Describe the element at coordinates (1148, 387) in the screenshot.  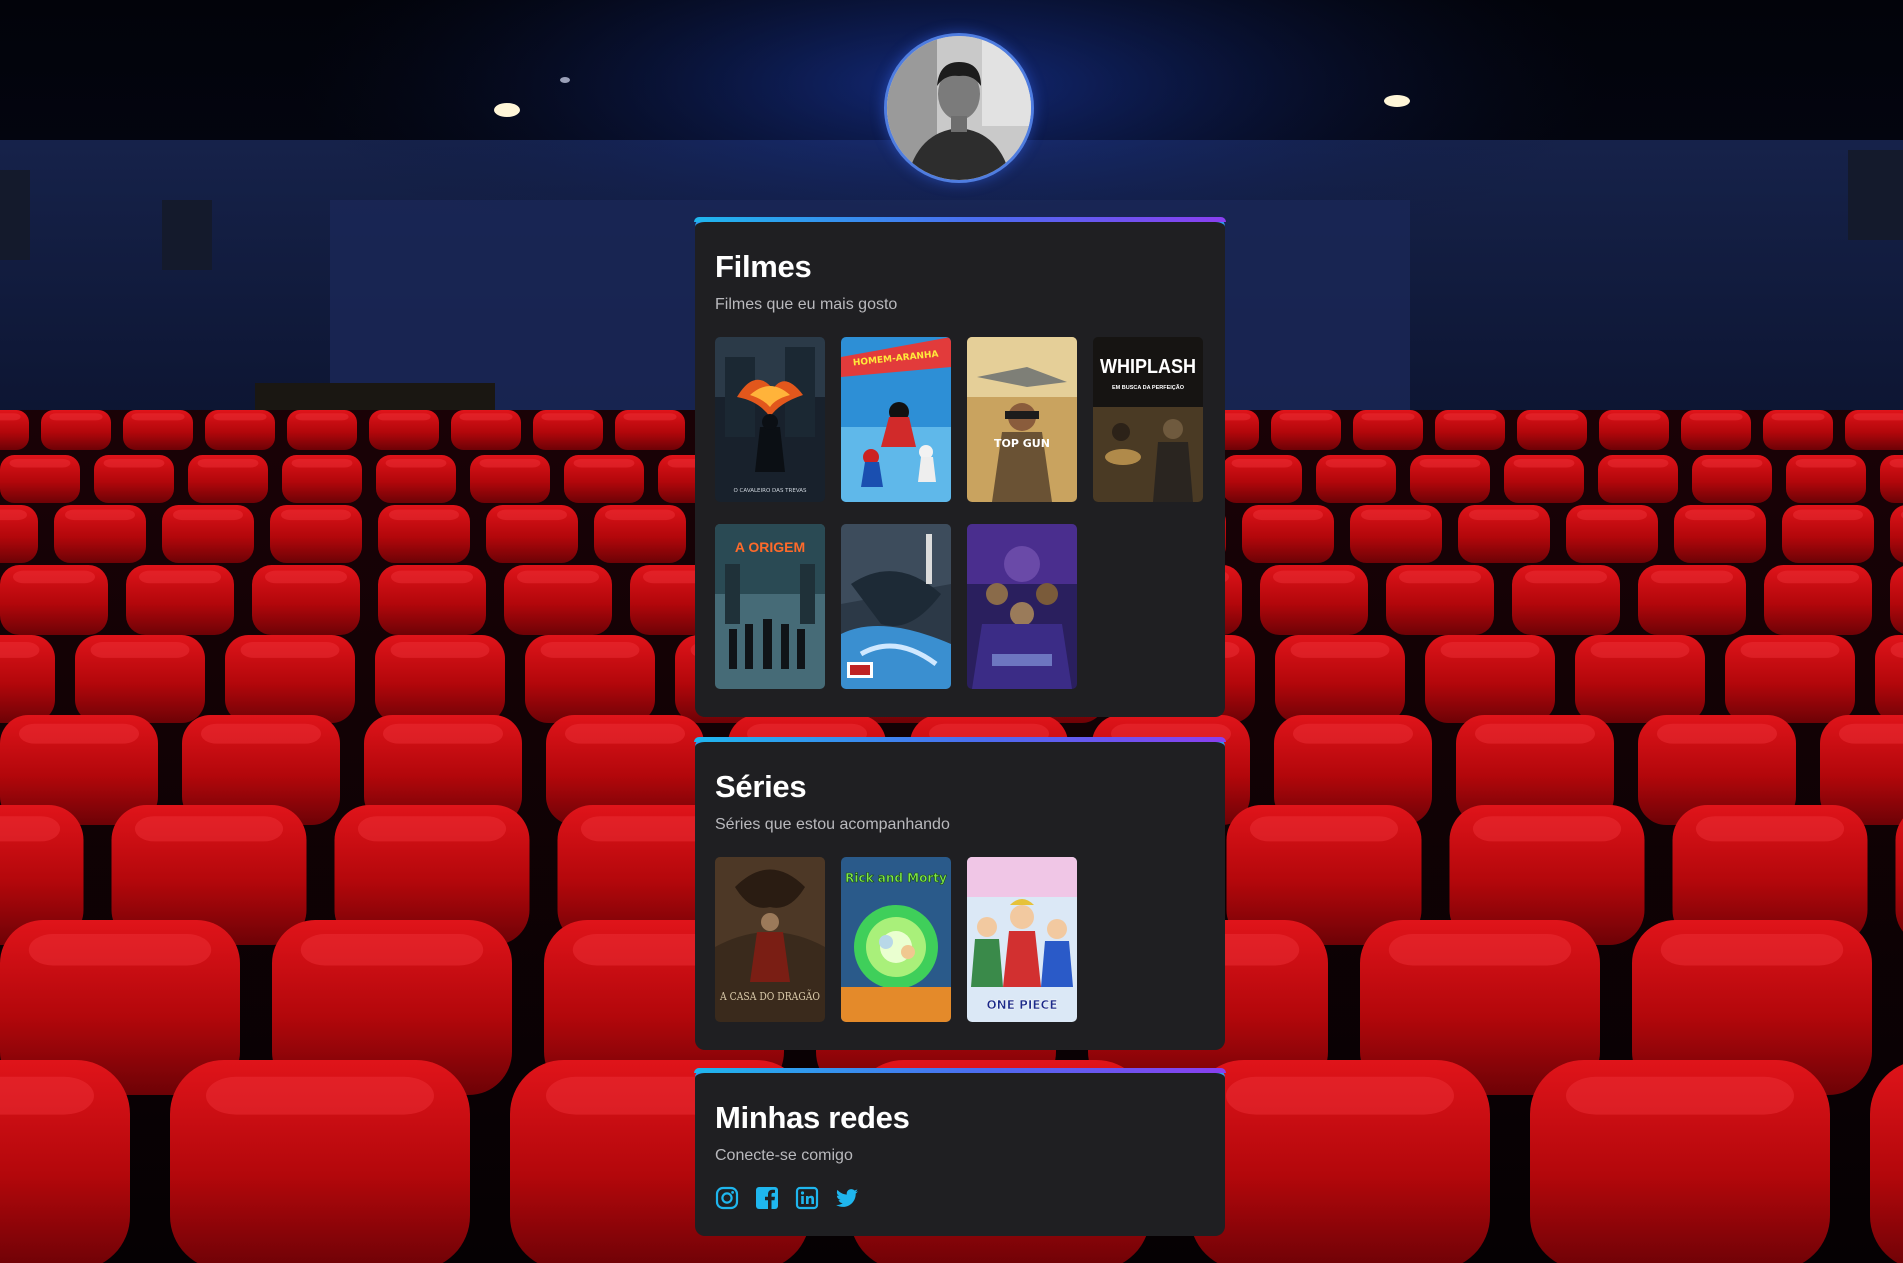
I see `whiplash-sublabel: EM BUSCA DA PERFEIÇÃO` at that location.